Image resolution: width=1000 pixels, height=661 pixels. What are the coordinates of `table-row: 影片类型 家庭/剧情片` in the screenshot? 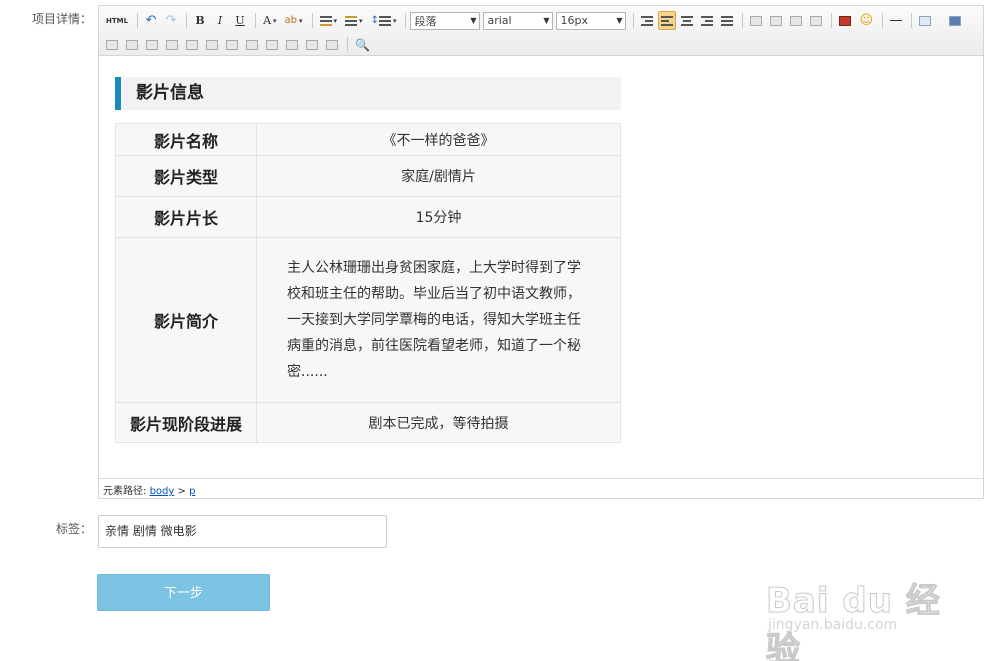 It's located at (368, 176).